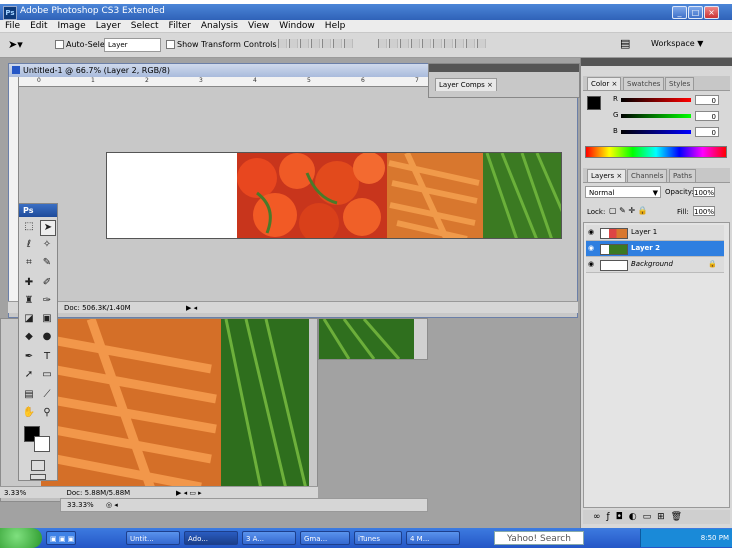 Image resolution: width=732 pixels, height=548 pixels. Describe the element at coordinates (29, 301) in the screenshot. I see `clone-stamp-tool-icon: ♜` at that location.